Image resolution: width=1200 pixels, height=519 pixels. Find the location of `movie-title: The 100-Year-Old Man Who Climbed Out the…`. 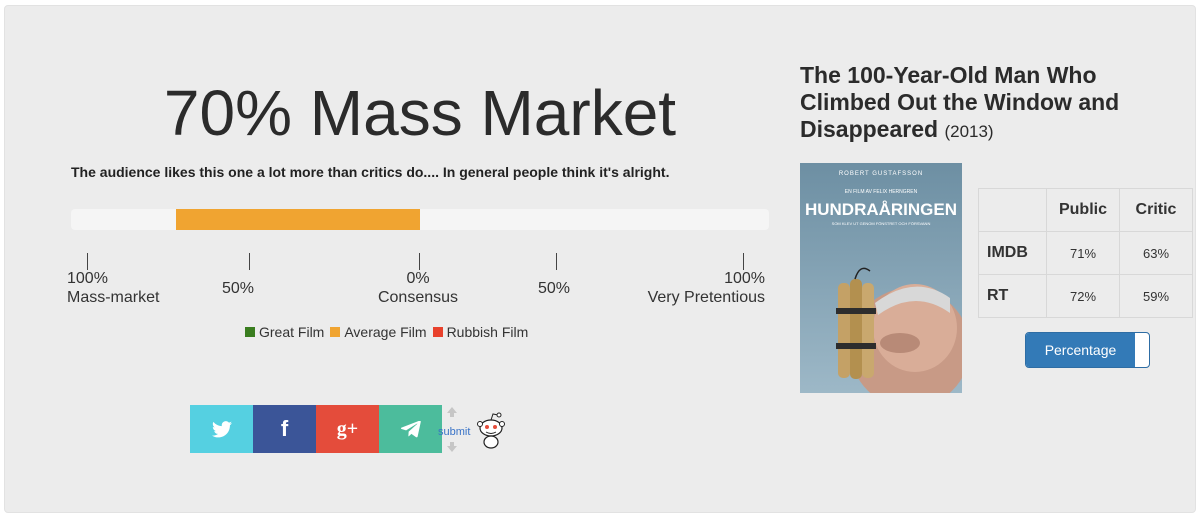

movie-title: The 100-Year-Old Man Who Climbed Out the… is located at coordinates (980, 103).